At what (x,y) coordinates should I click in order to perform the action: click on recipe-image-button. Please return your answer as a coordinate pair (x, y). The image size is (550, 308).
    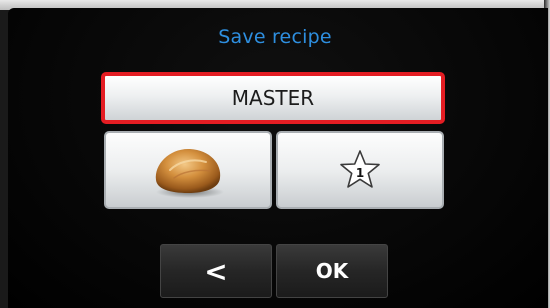
    Looking at the image, I should click on (188, 170).